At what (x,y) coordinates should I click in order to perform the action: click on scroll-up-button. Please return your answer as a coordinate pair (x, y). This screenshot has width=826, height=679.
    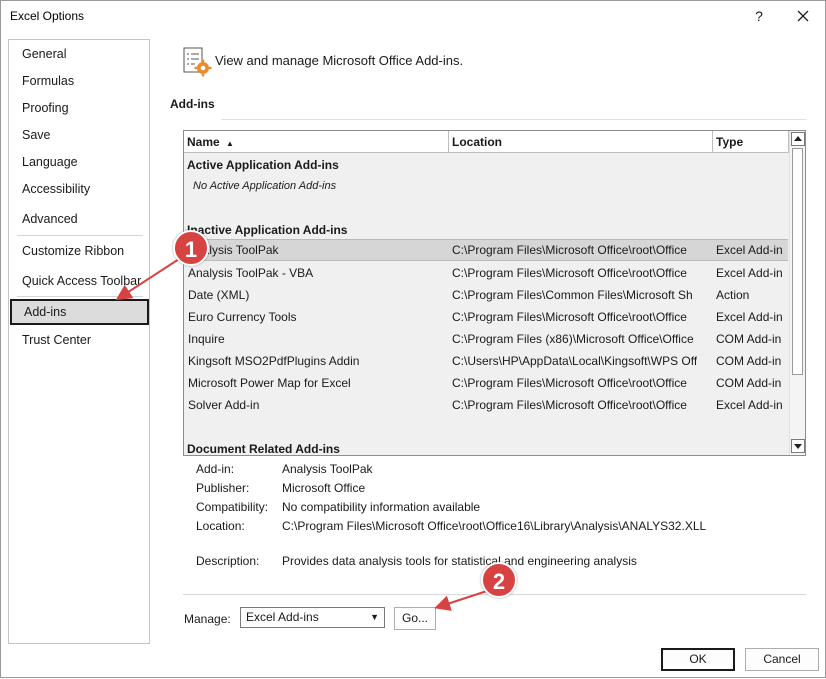
    Looking at the image, I should click on (798, 139).